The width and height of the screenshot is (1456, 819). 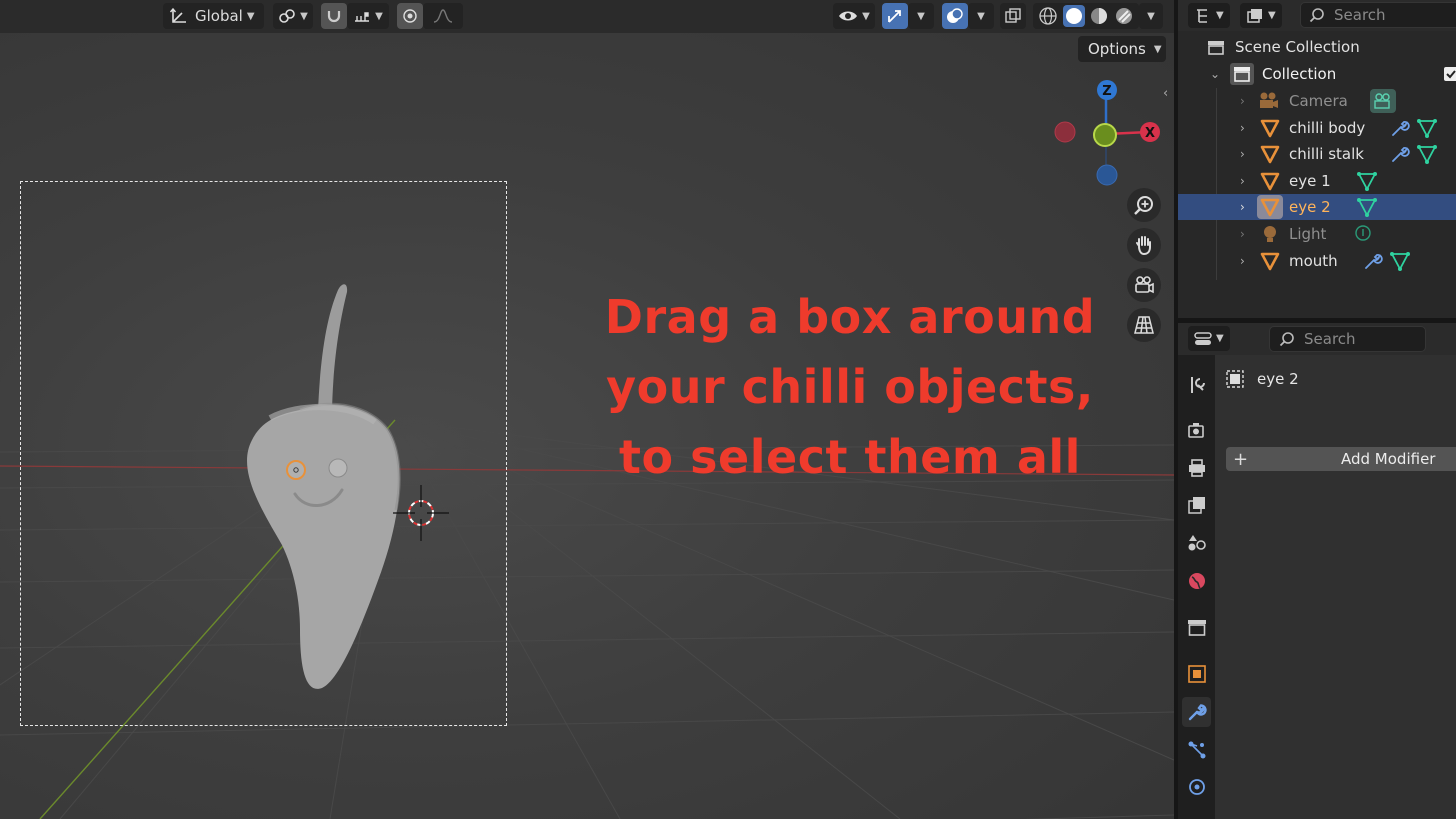 I want to click on tab-render, so click(x=1196, y=430).